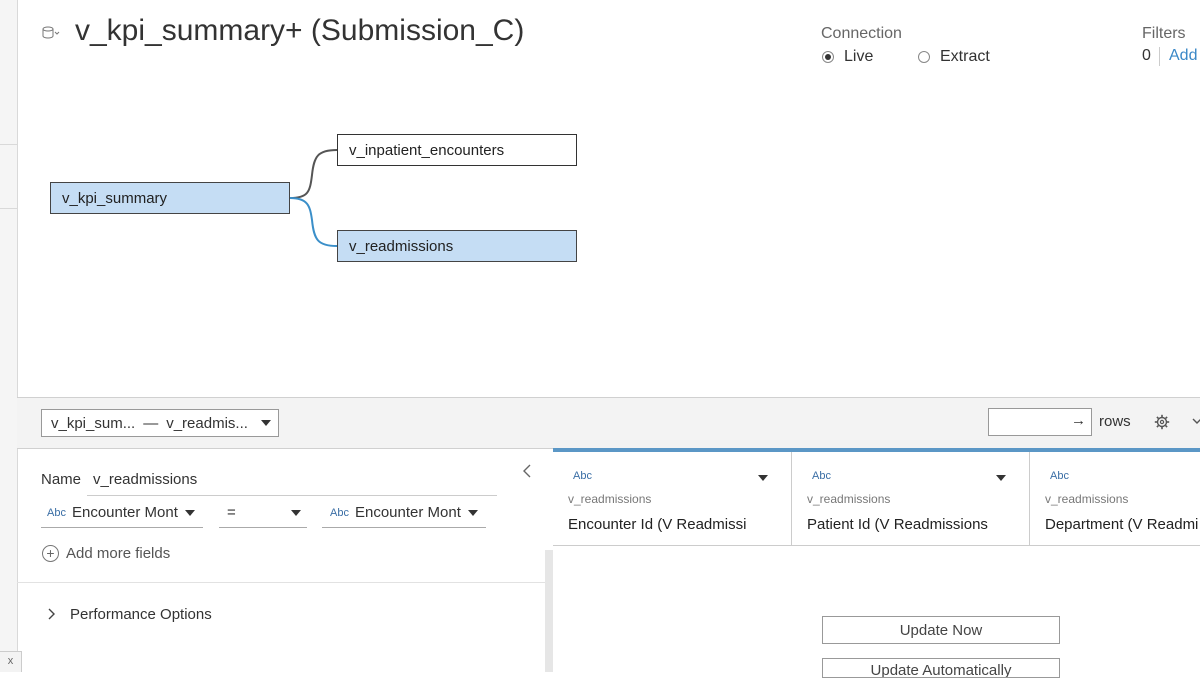 The height and width of the screenshot is (678, 1200). Describe the element at coordinates (1040, 422) in the screenshot. I see `rows-input: →` at that location.